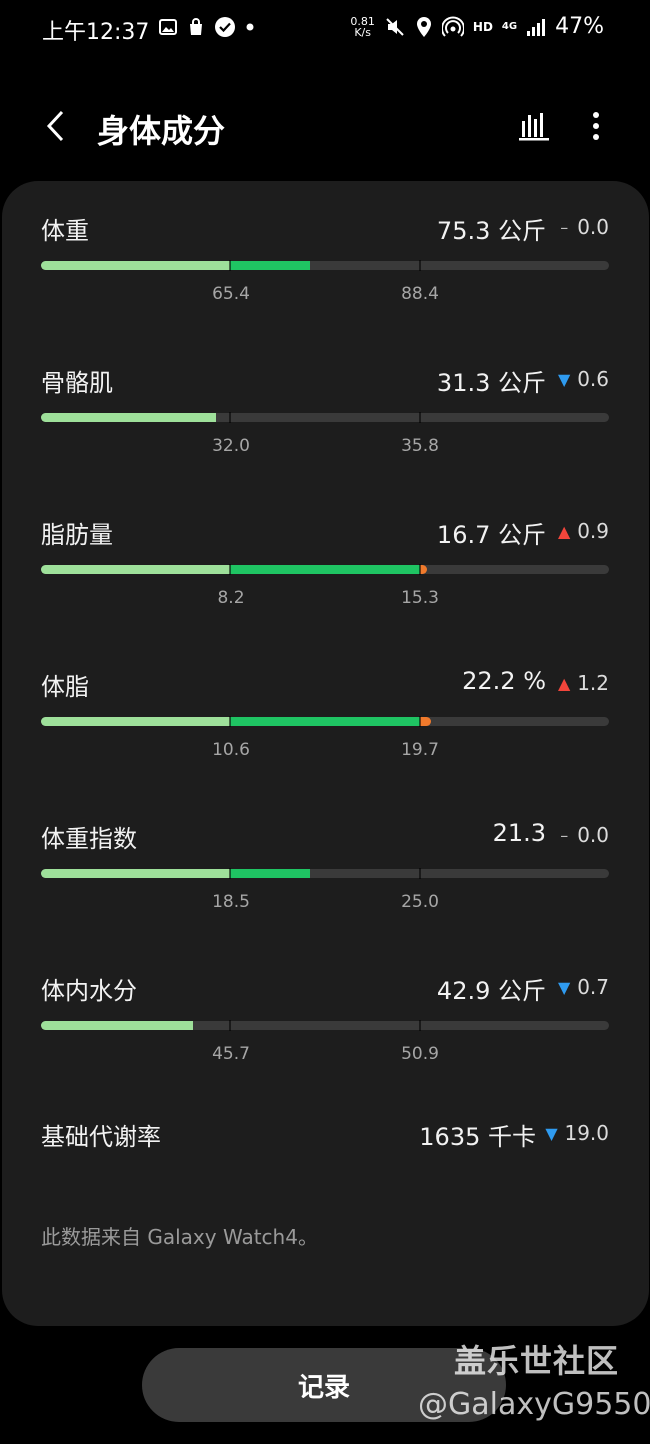  I want to click on more-vertical-icon, so click(596, 126).